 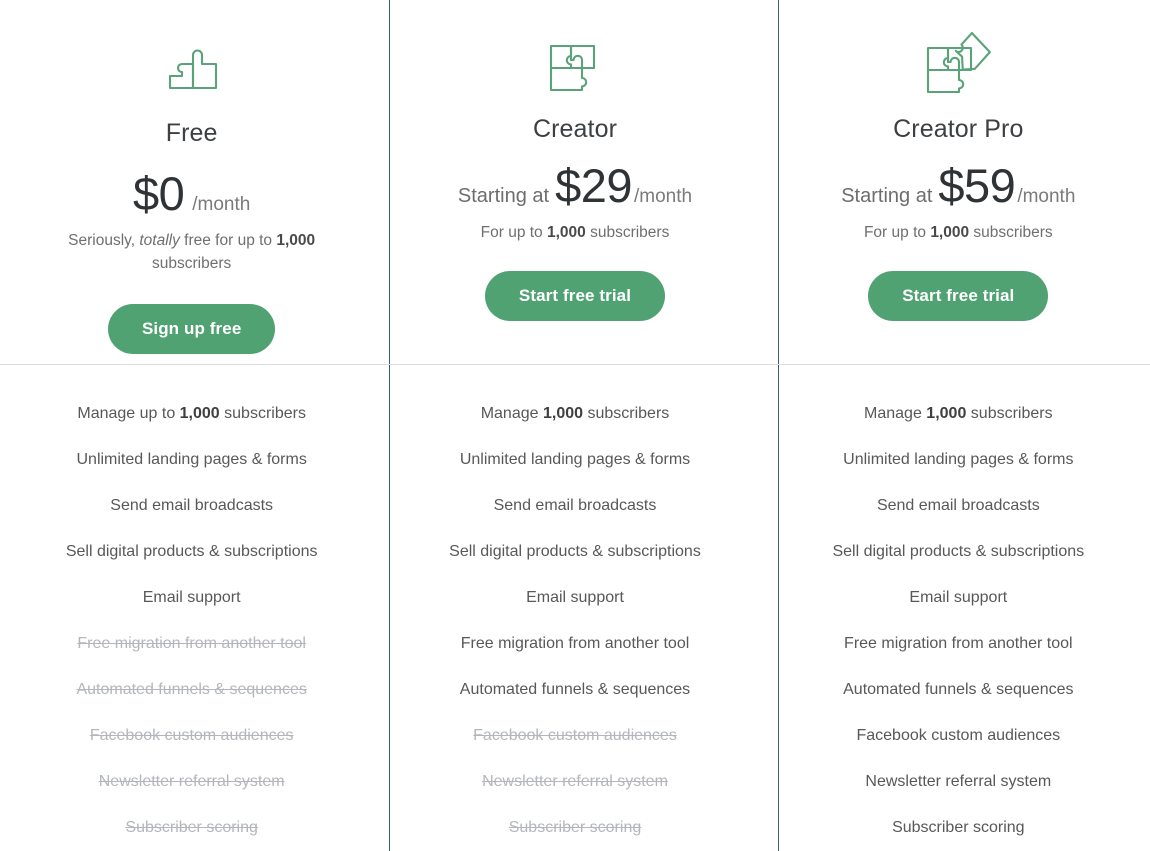 What do you see at coordinates (104, 240) in the screenshot?
I see `price-note-segment: Seriously,` at bounding box center [104, 240].